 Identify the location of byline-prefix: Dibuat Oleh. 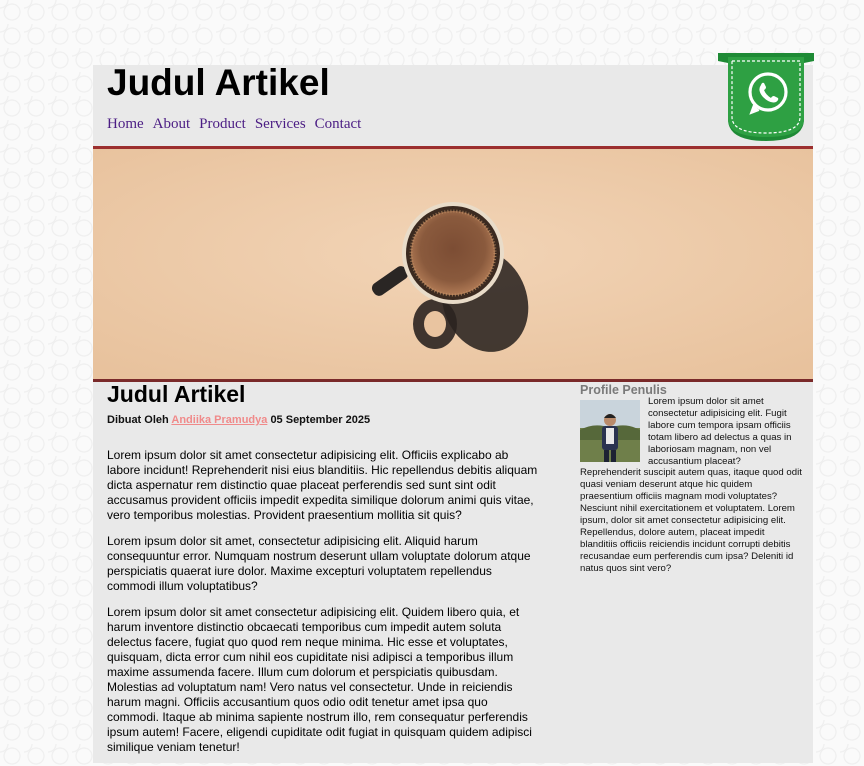
(138, 420).